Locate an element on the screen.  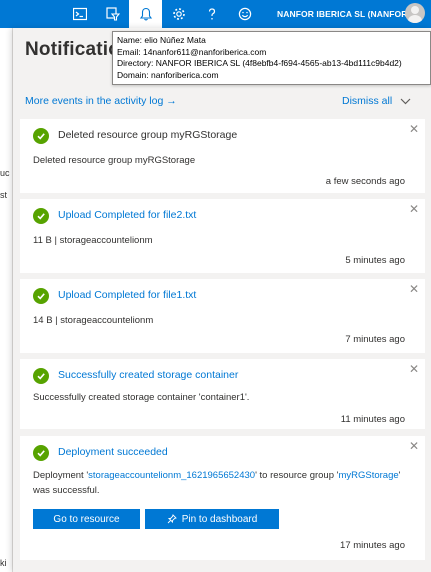
notification-title-link: Upload Completed for file2.txt is located at coordinates (127, 215).